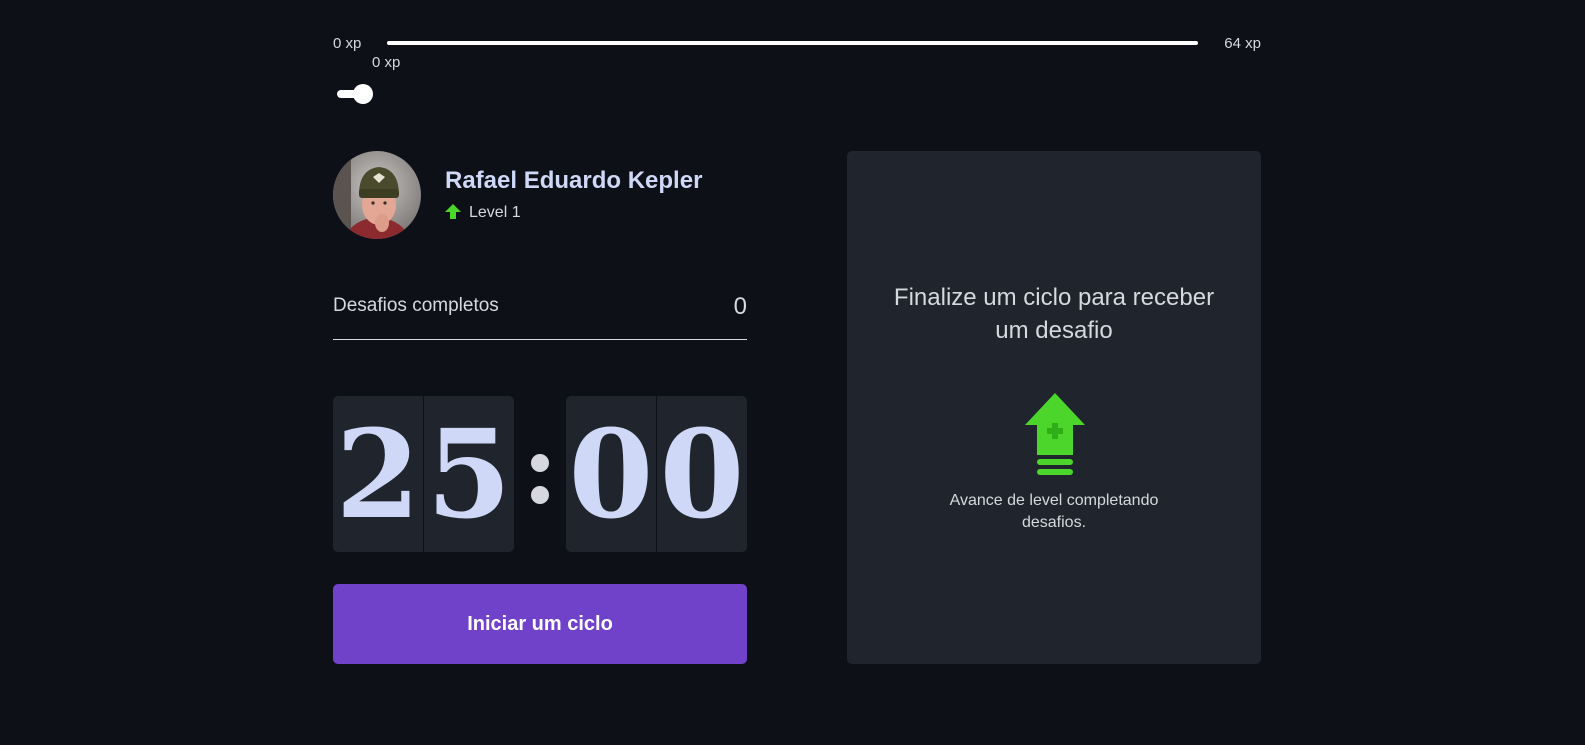  What do you see at coordinates (416, 305) in the screenshot?
I see `completed-challenges-label: Desafios completos` at bounding box center [416, 305].